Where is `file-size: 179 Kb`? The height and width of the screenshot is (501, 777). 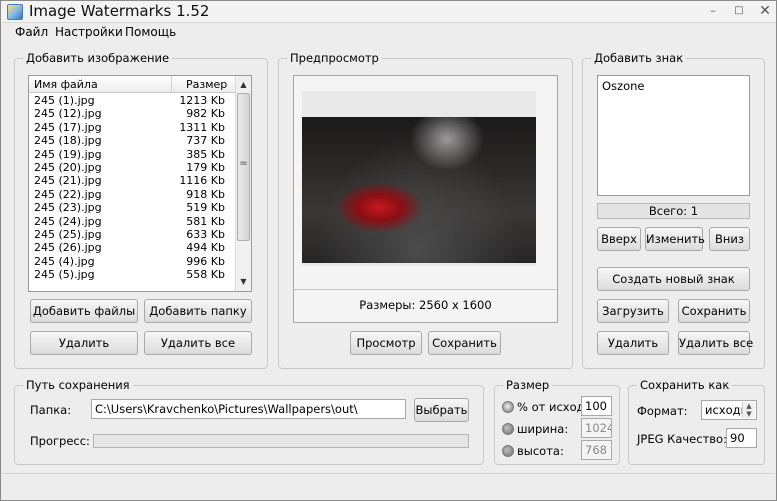 file-size: 179 Kb is located at coordinates (205, 167).